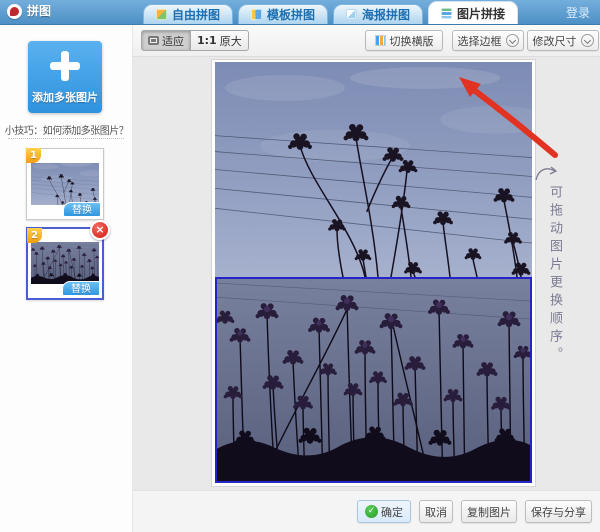  I want to click on check-circle-icon, so click(371, 511).